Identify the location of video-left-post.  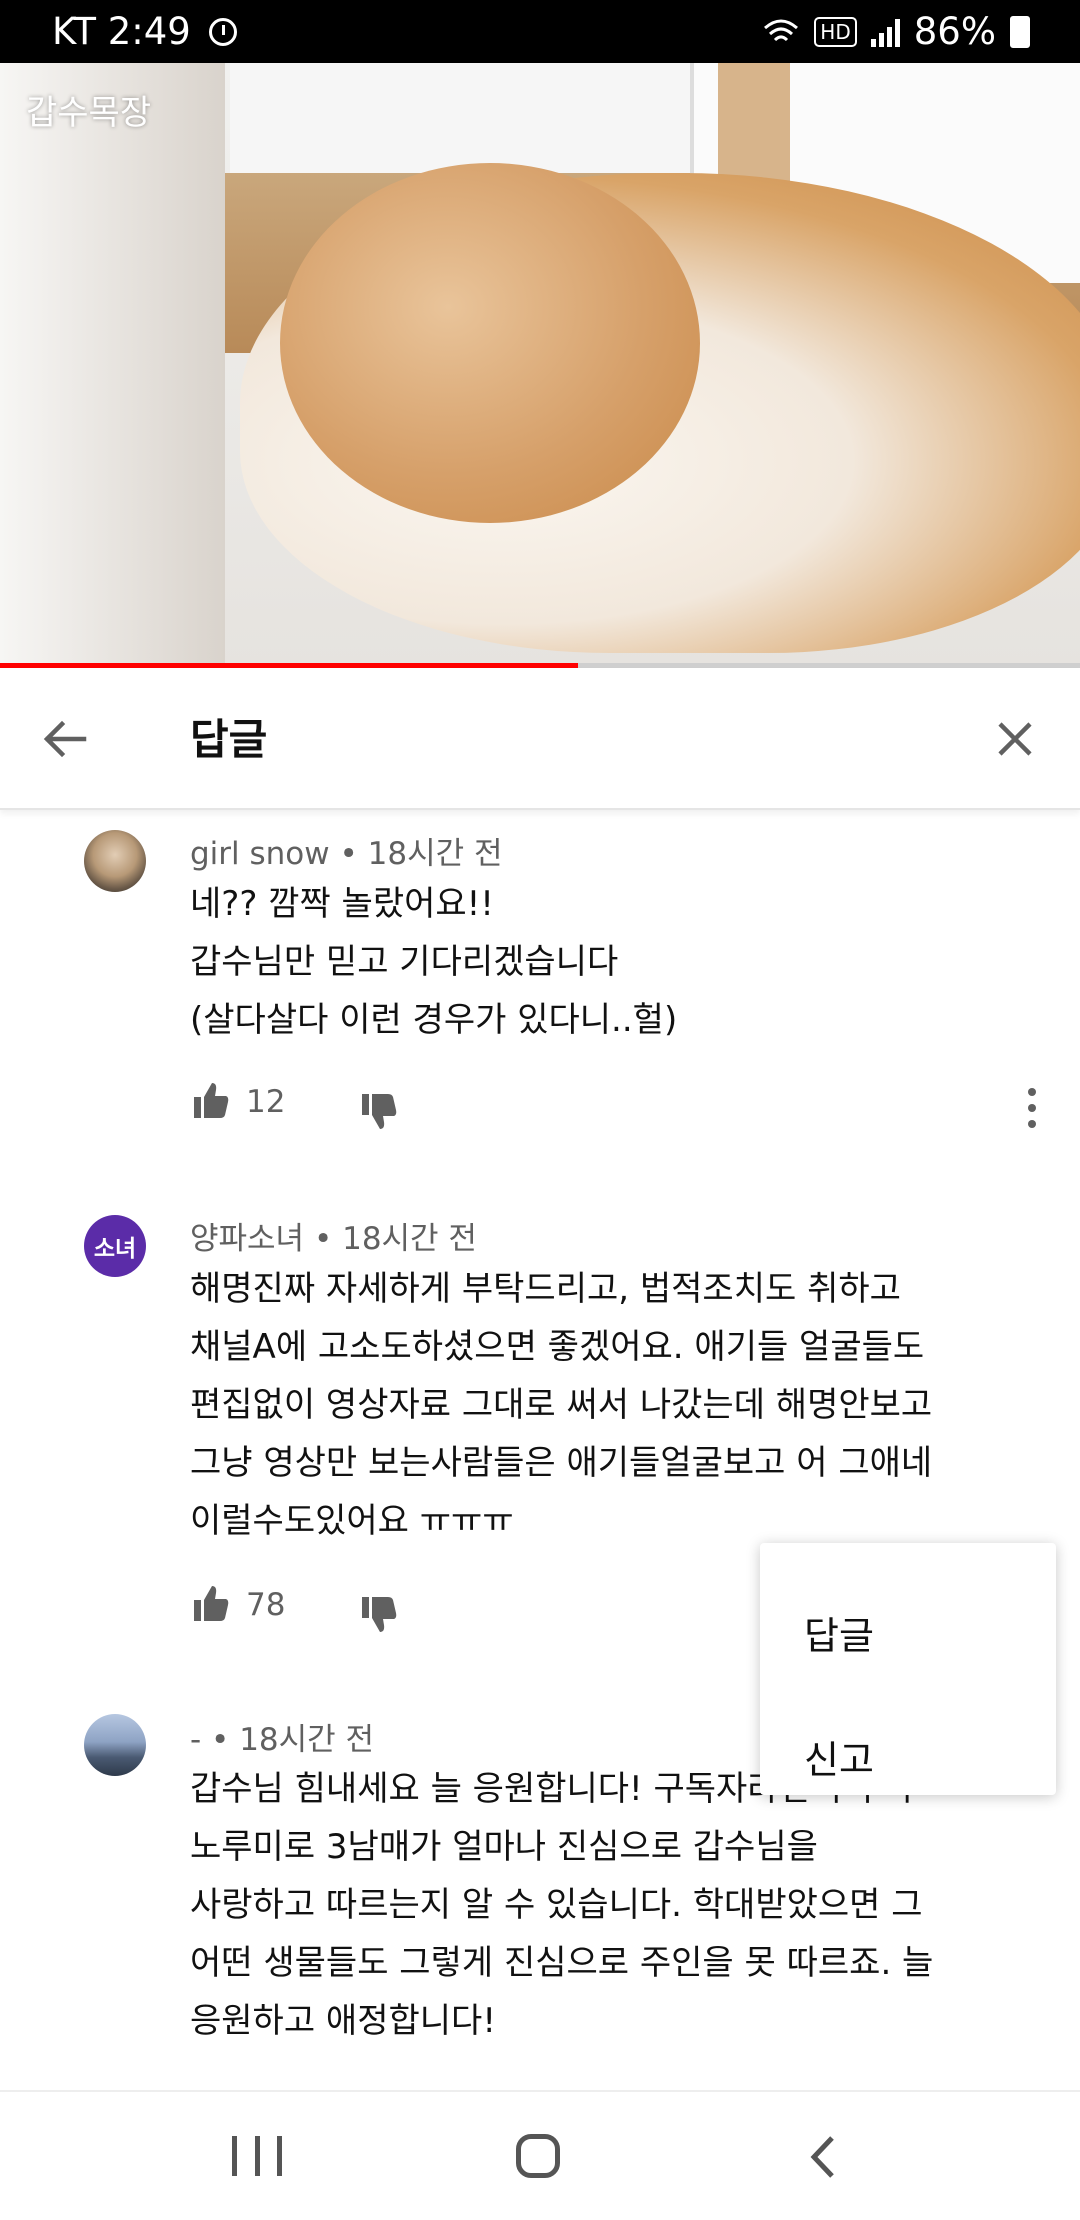
(112, 365).